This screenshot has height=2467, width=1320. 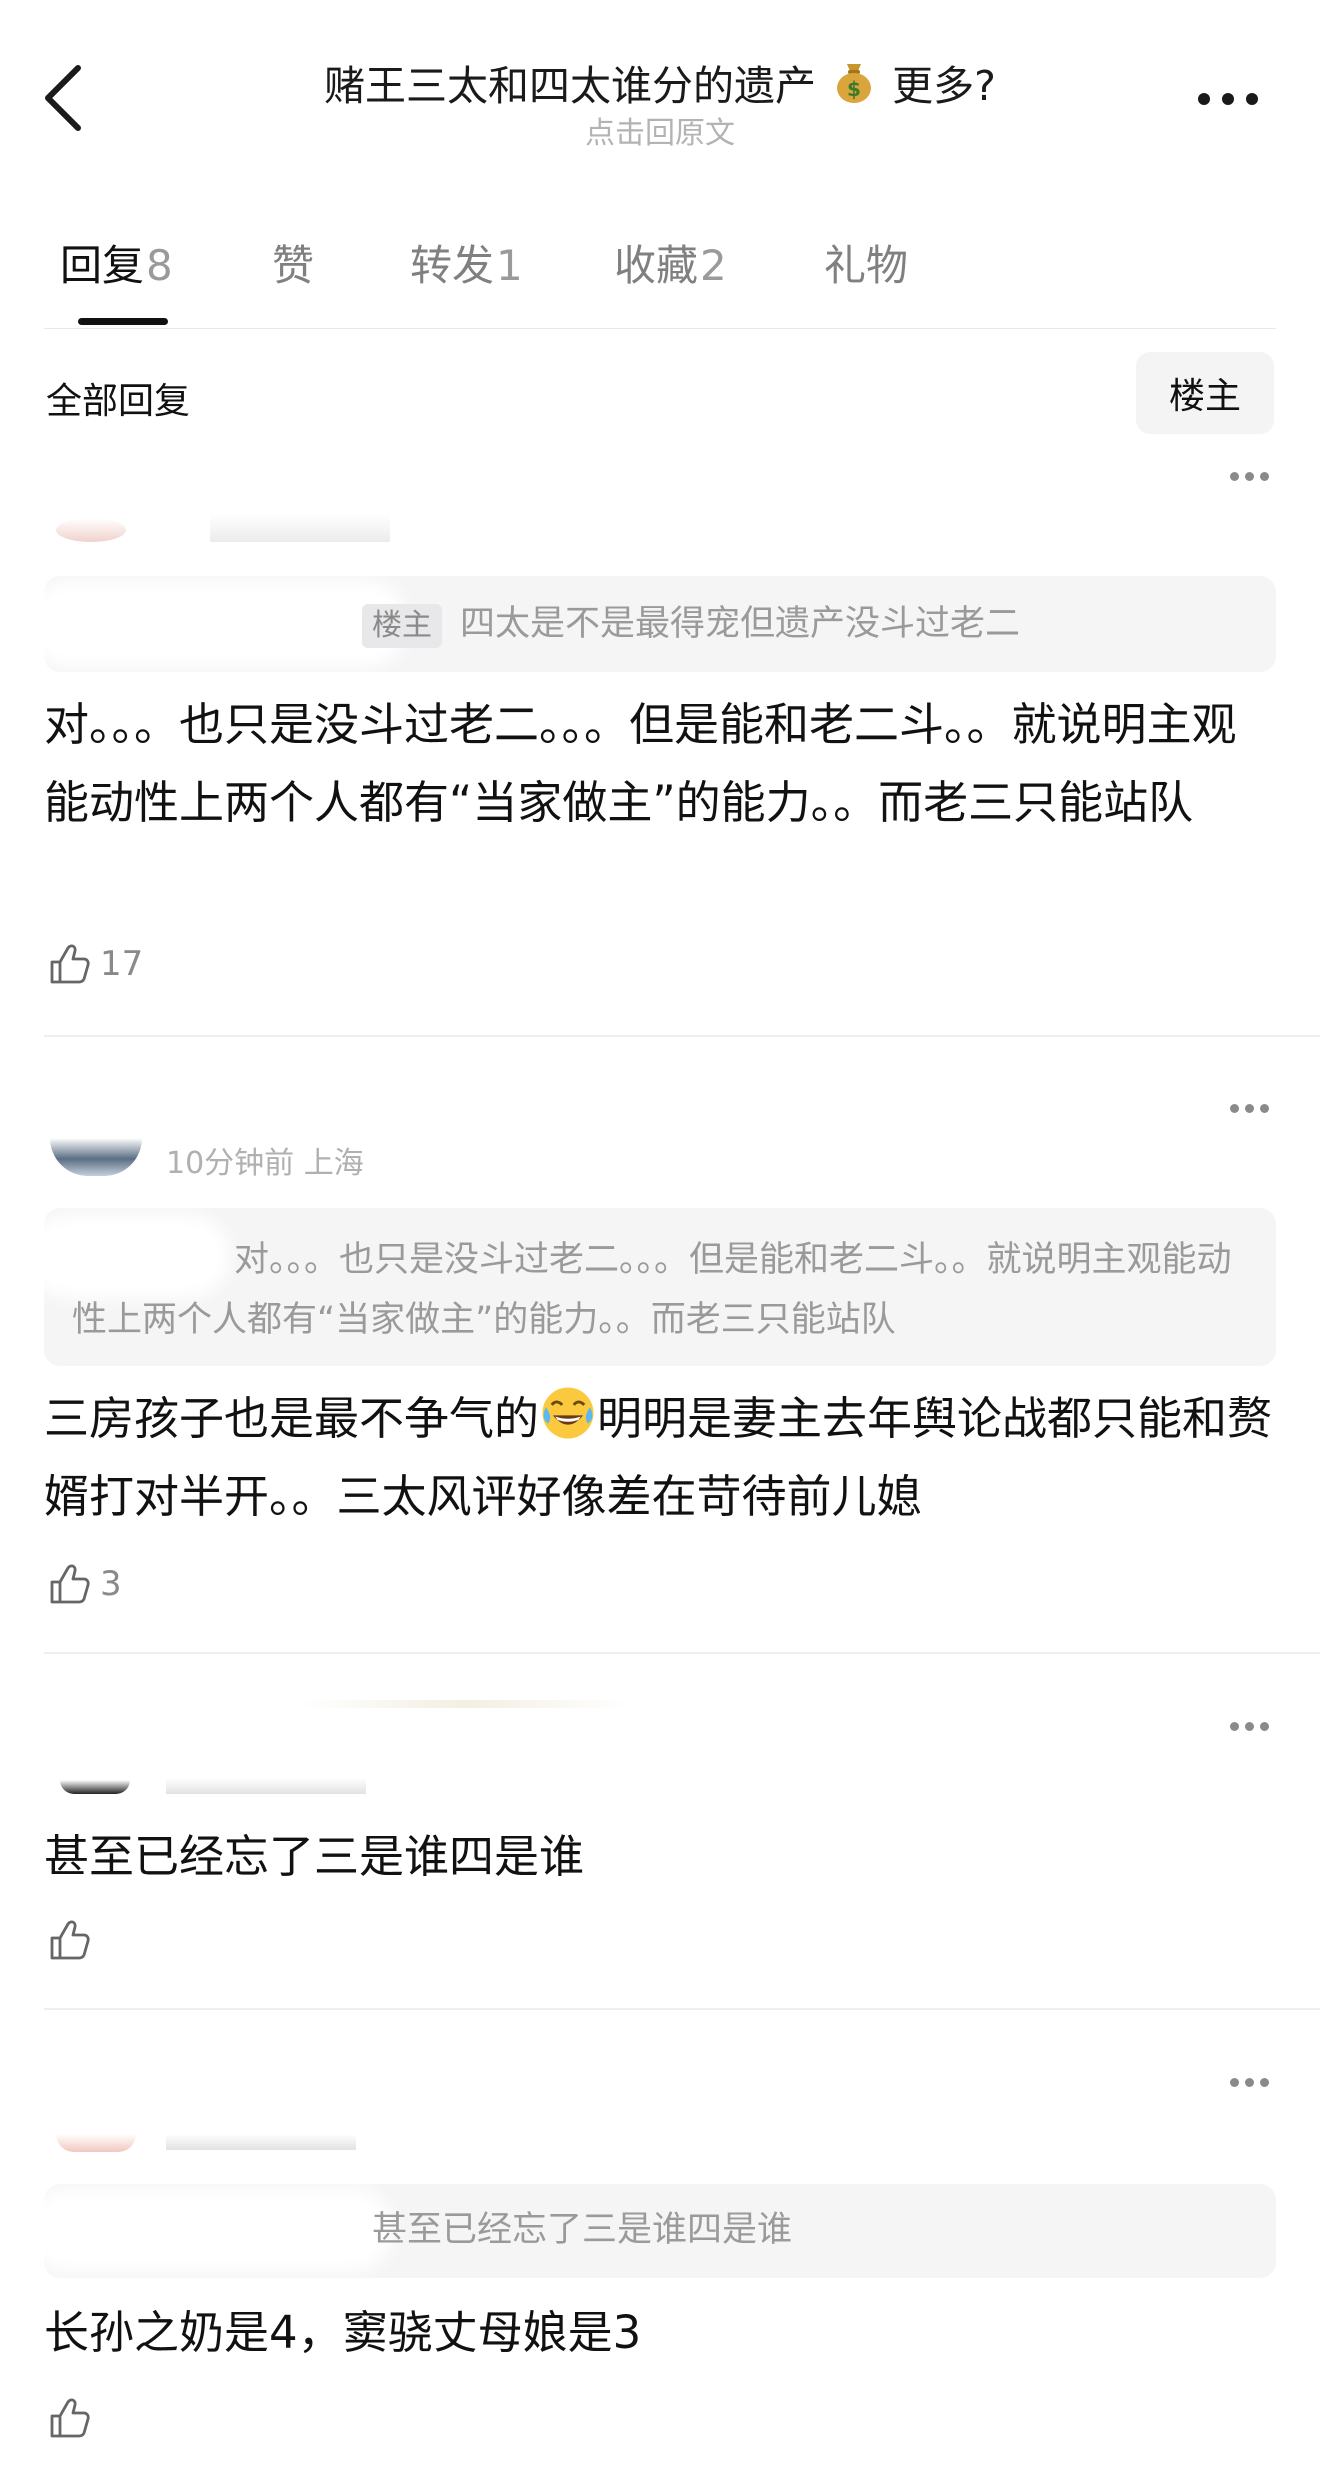 What do you see at coordinates (64, 98) in the screenshot?
I see `back-arrow-icon` at bounding box center [64, 98].